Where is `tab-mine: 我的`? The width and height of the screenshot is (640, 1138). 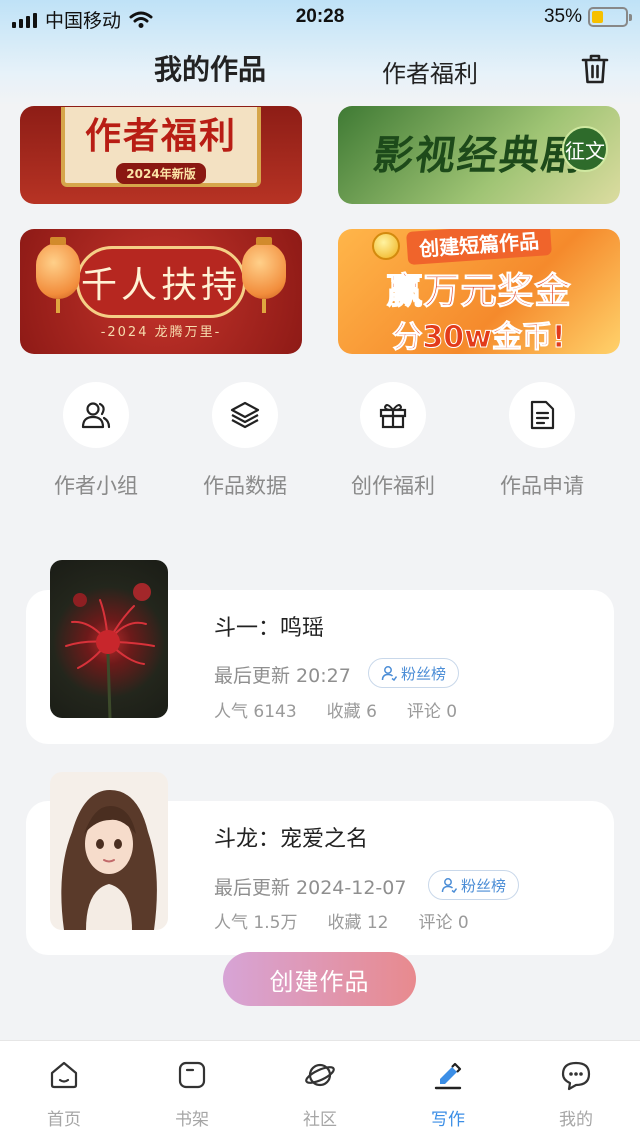 tab-mine: 我的 is located at coordinates (576, 1094).